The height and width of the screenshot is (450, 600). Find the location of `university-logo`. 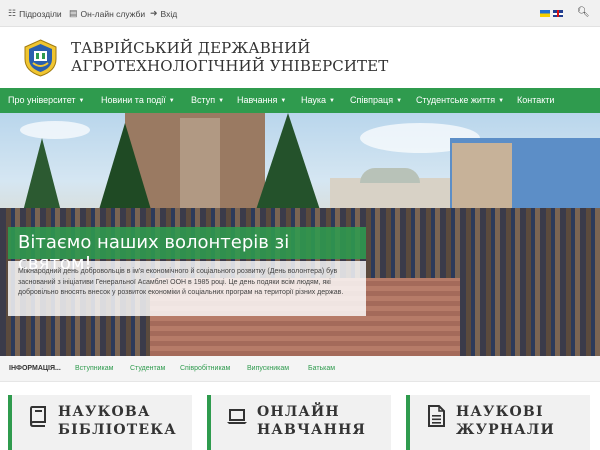

university-logo is located at coordinates (40, 58).